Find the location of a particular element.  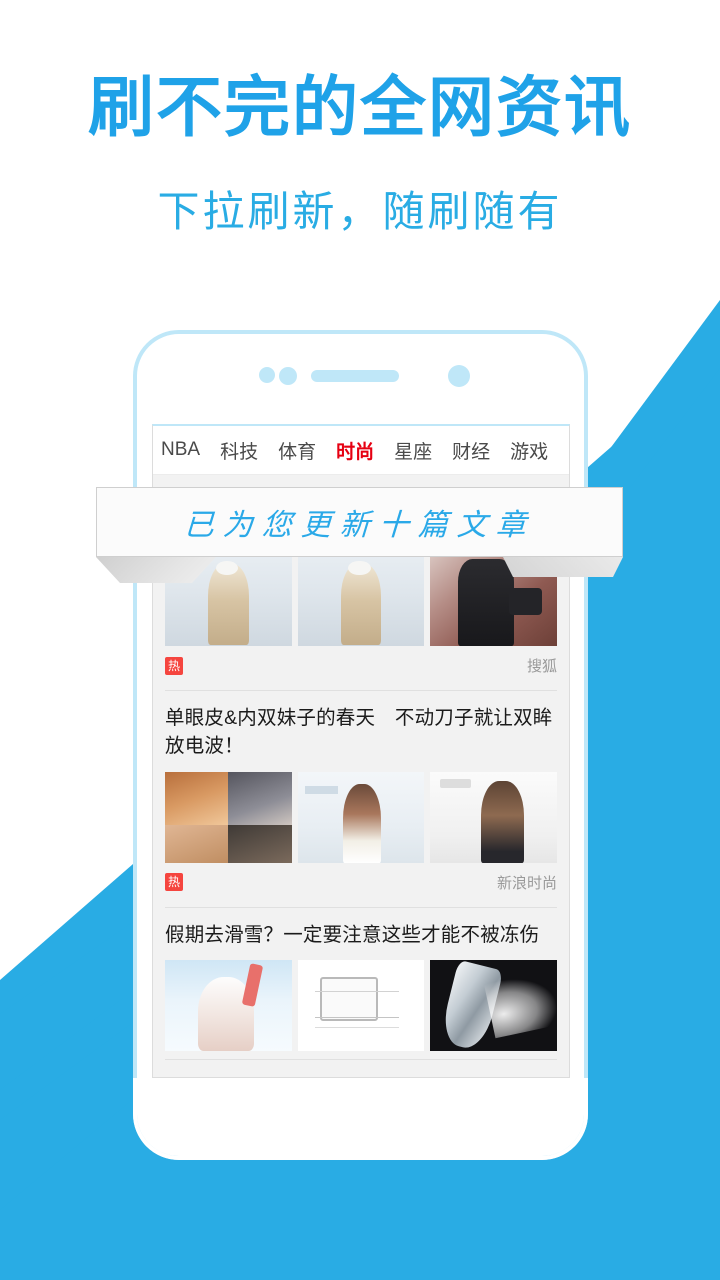

article-title: 假期去滑雪？一定要注意这些才能不被冻伤 is located at coordinates (352, 934).